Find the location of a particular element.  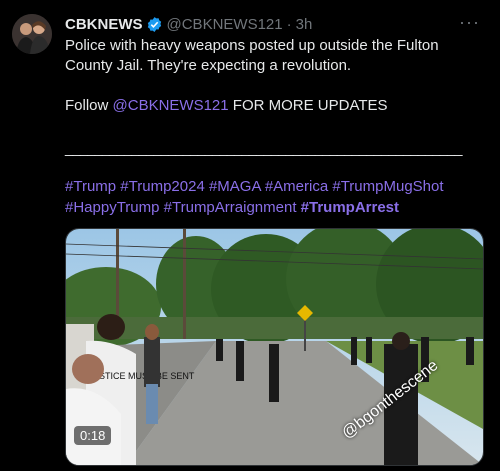

verified-badge-icon is located at coordinates (154, 24).